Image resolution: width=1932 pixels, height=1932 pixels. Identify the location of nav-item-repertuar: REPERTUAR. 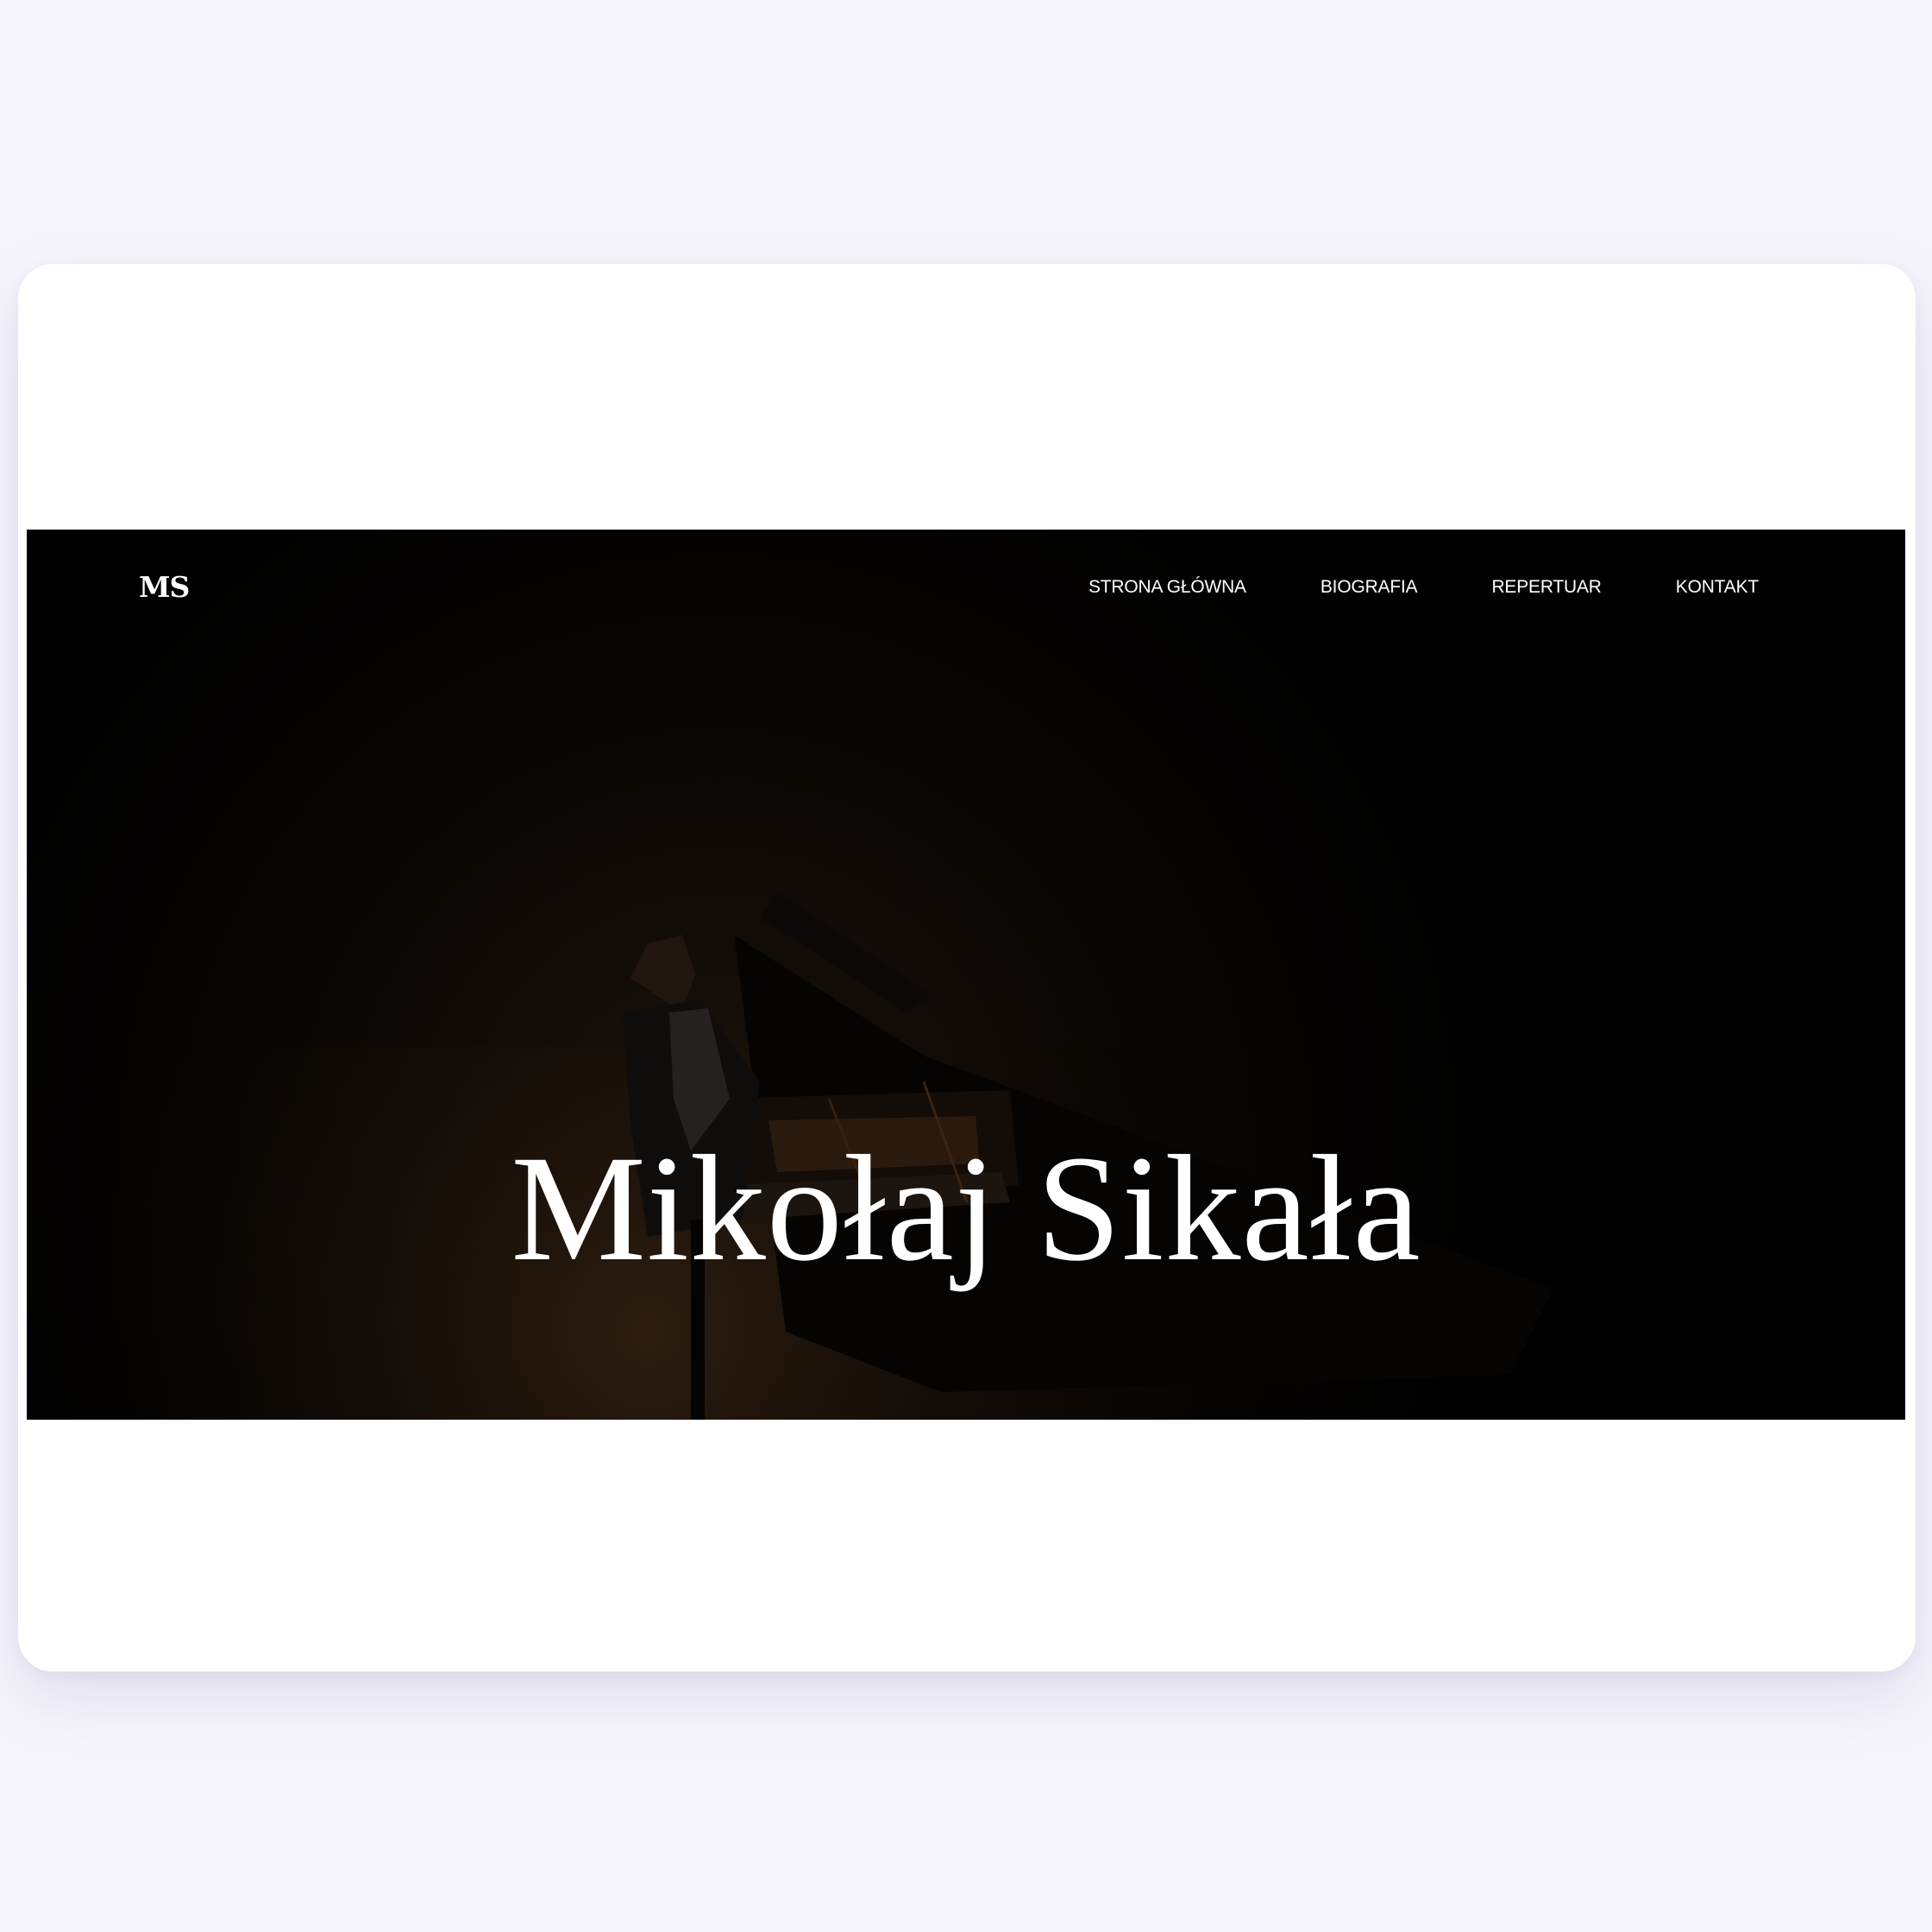
(1547, 587).